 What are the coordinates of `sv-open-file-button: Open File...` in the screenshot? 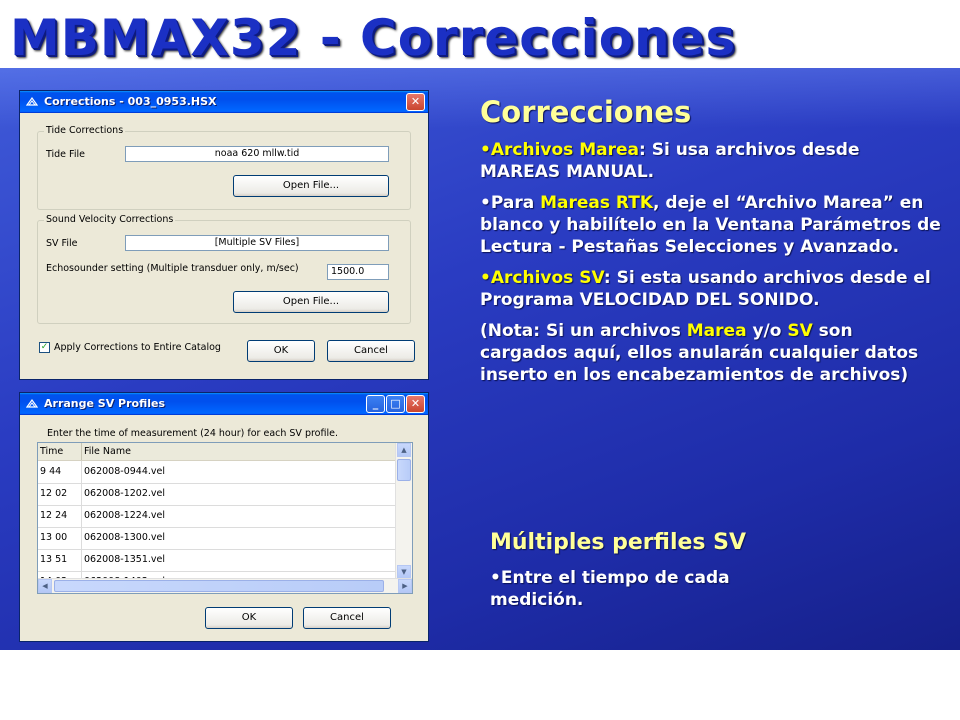 It's located at (311, 302).